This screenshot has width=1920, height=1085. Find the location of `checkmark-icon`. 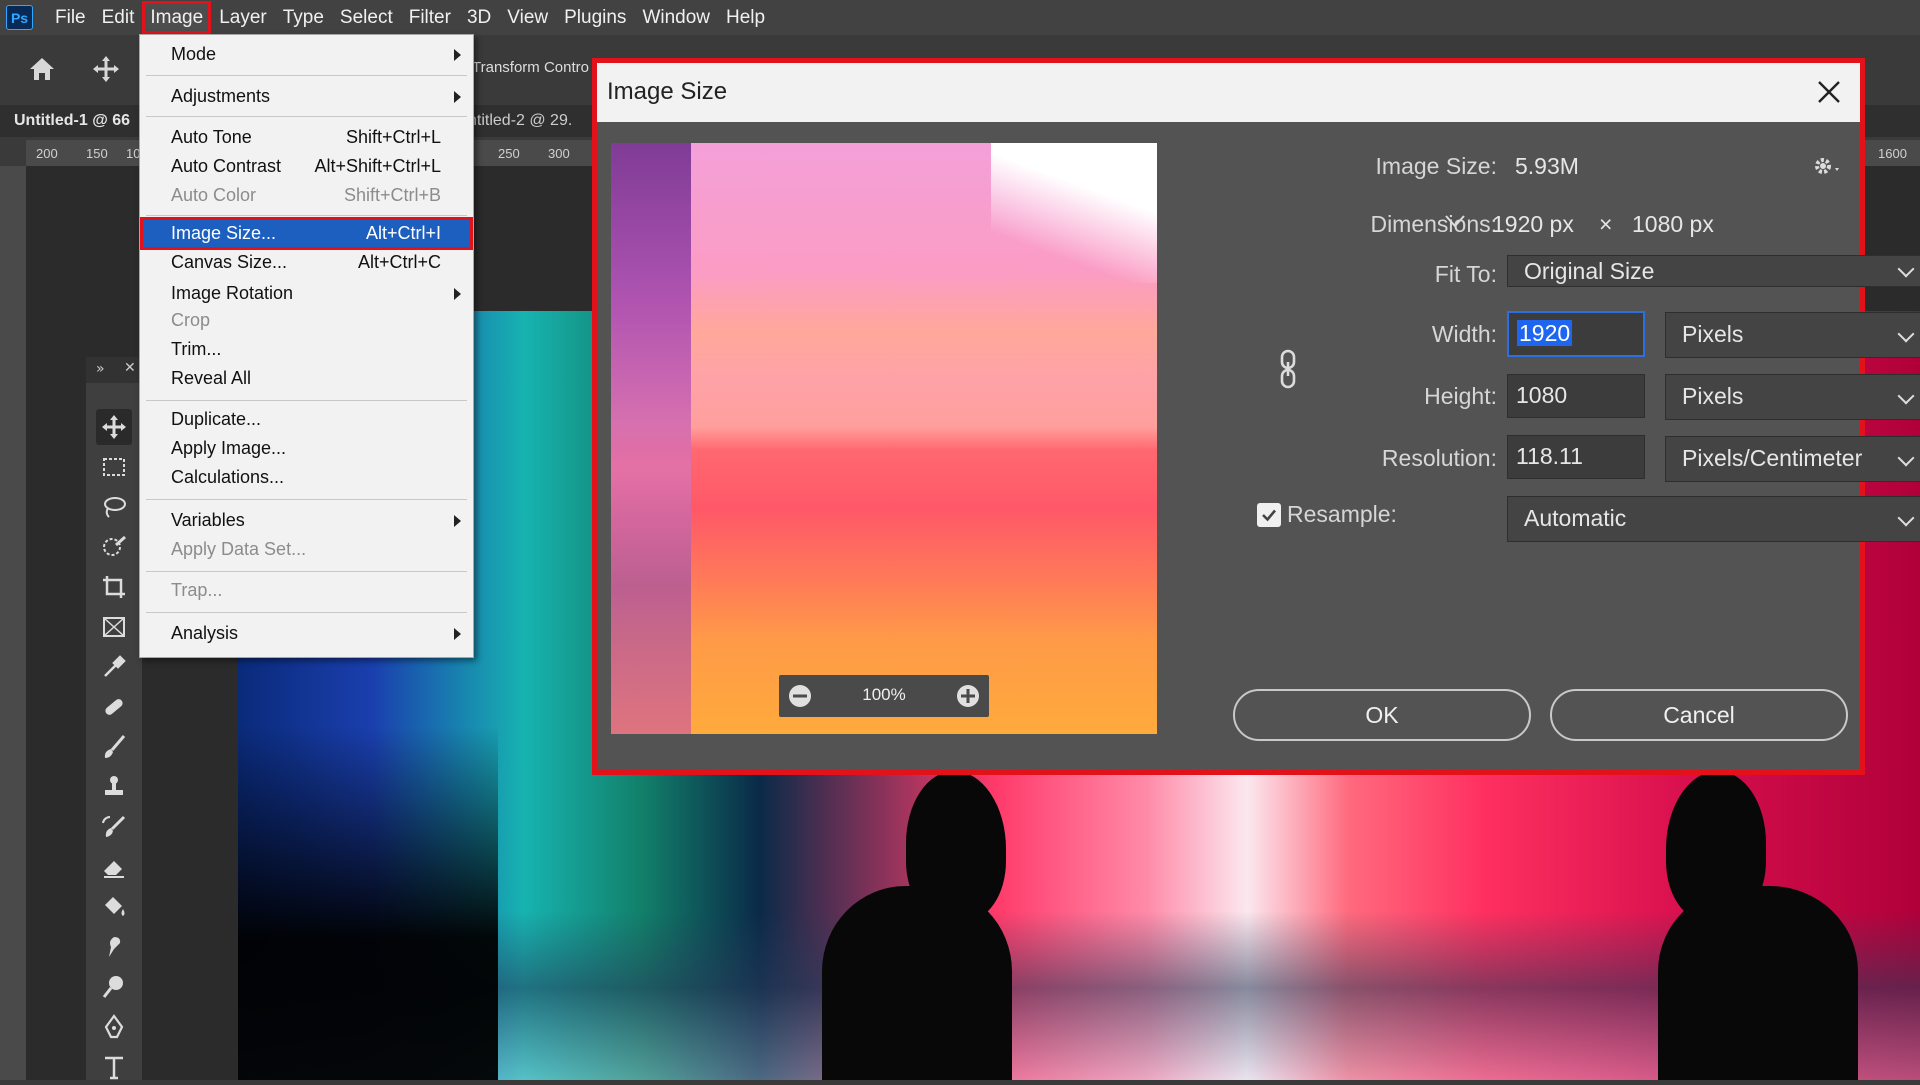

checkmark-icon is located at coordinates (1269, 515).